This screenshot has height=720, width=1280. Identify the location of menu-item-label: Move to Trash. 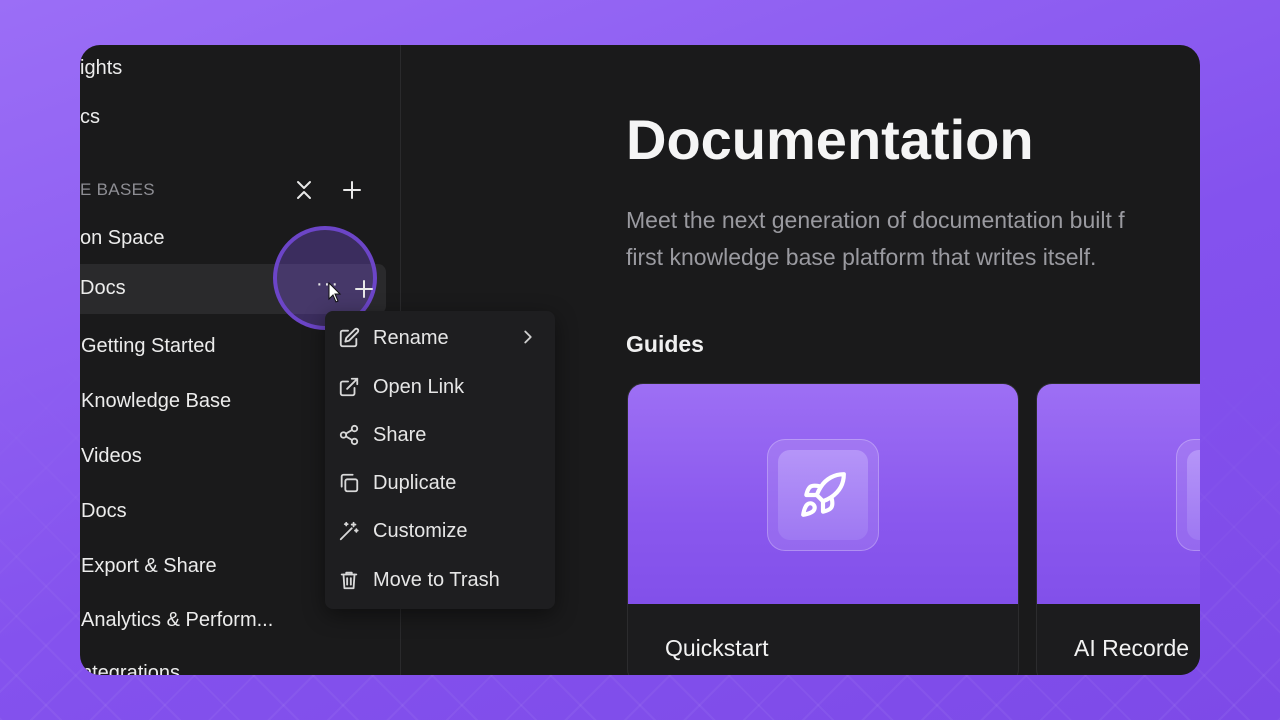
(436, 579).